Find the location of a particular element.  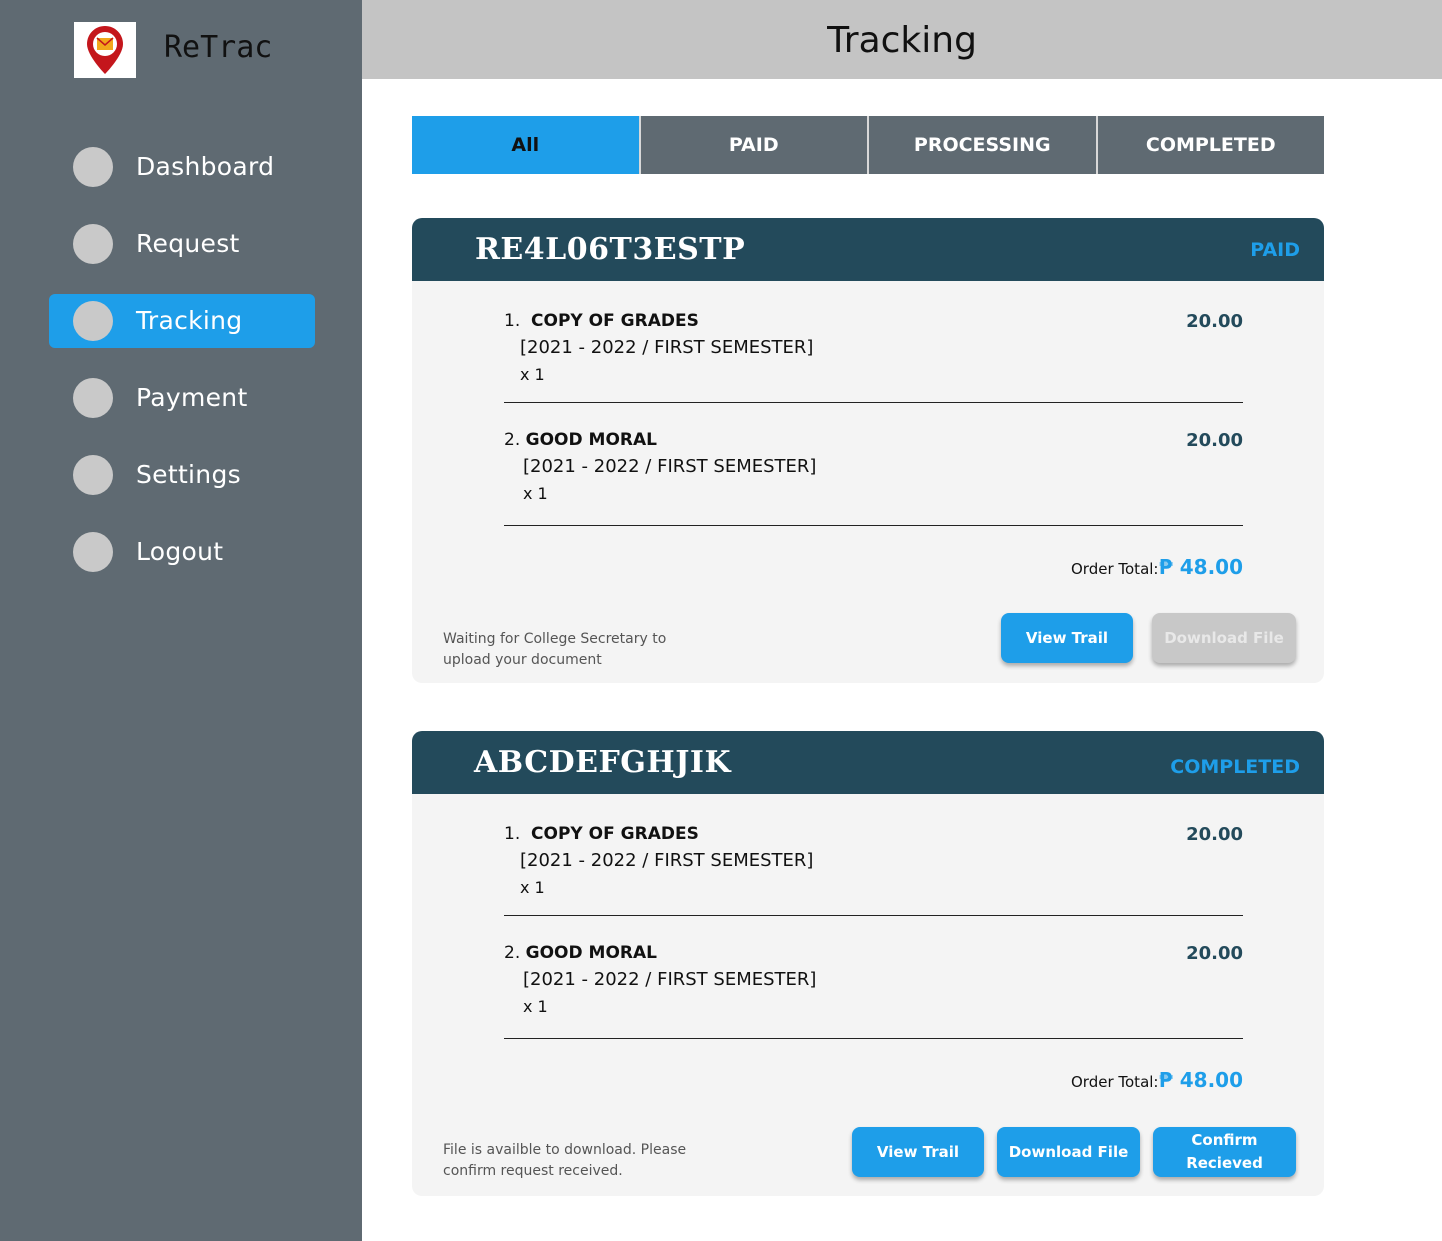

sidebar-item-settings: Settings is located at coordinates (182, 475).